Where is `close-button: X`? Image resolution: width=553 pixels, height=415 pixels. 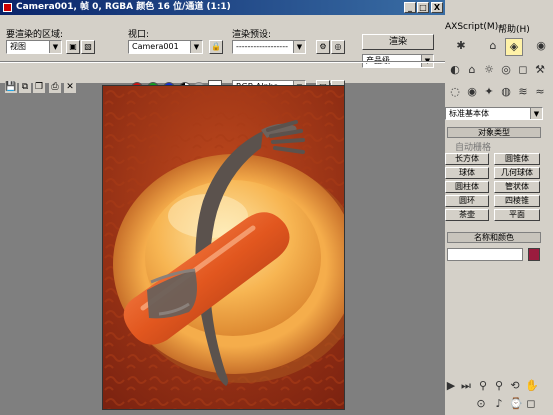 close-button: X is located at coordinates (437, 7).